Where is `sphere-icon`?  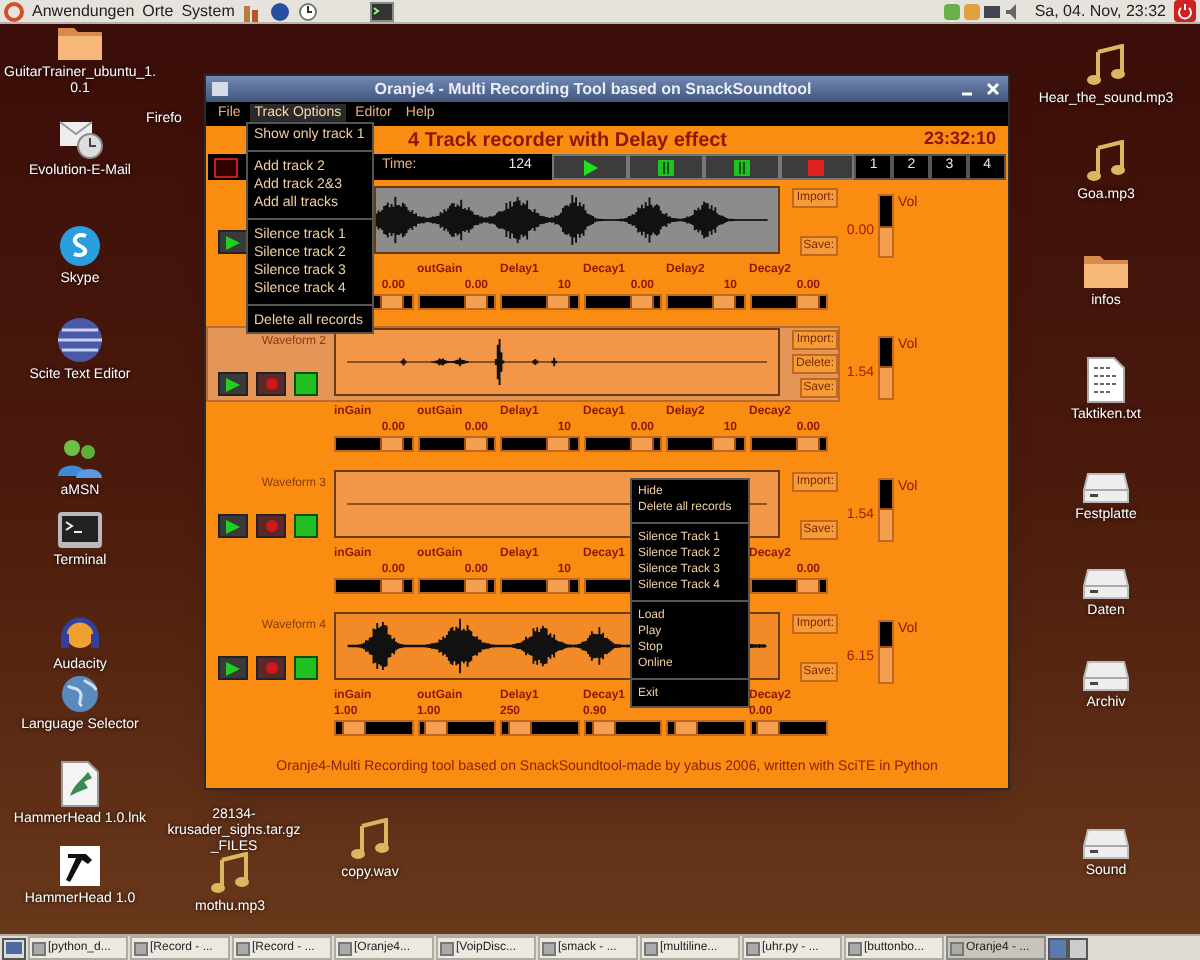
sphere-icon is located at coordinates (80, 340).